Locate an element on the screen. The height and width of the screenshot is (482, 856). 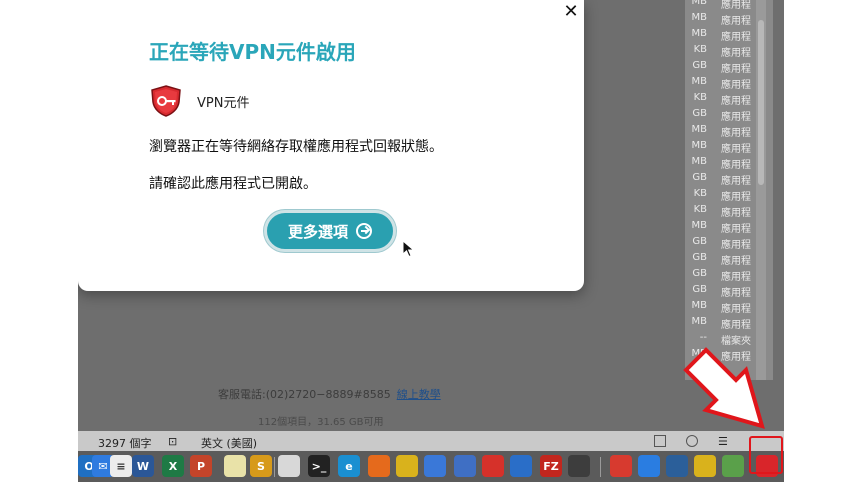
dock-app-icon: ≡ is located at coordinates (121, 466).